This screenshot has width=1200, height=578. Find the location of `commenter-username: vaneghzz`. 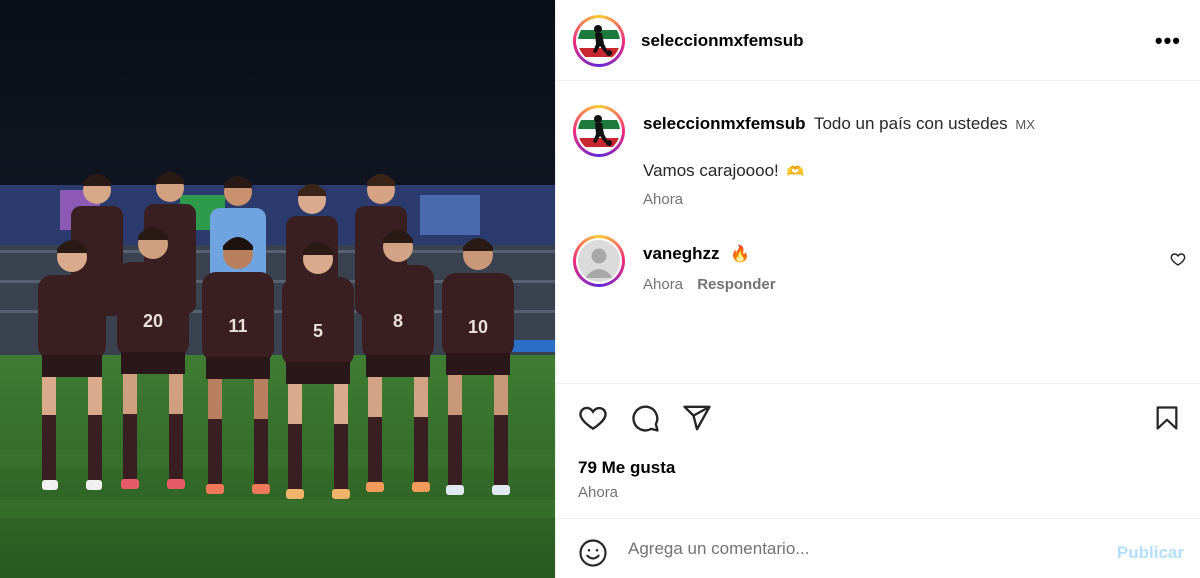

commenter-username: vaneghzz is located at coordinates (681, 253).